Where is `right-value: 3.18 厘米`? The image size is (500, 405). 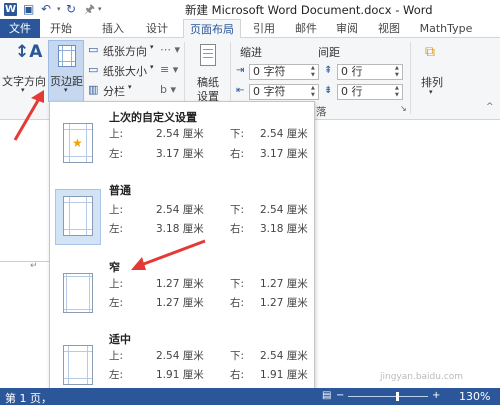 right-value: 3.18 厘米 is located at coordinates (284, 229).